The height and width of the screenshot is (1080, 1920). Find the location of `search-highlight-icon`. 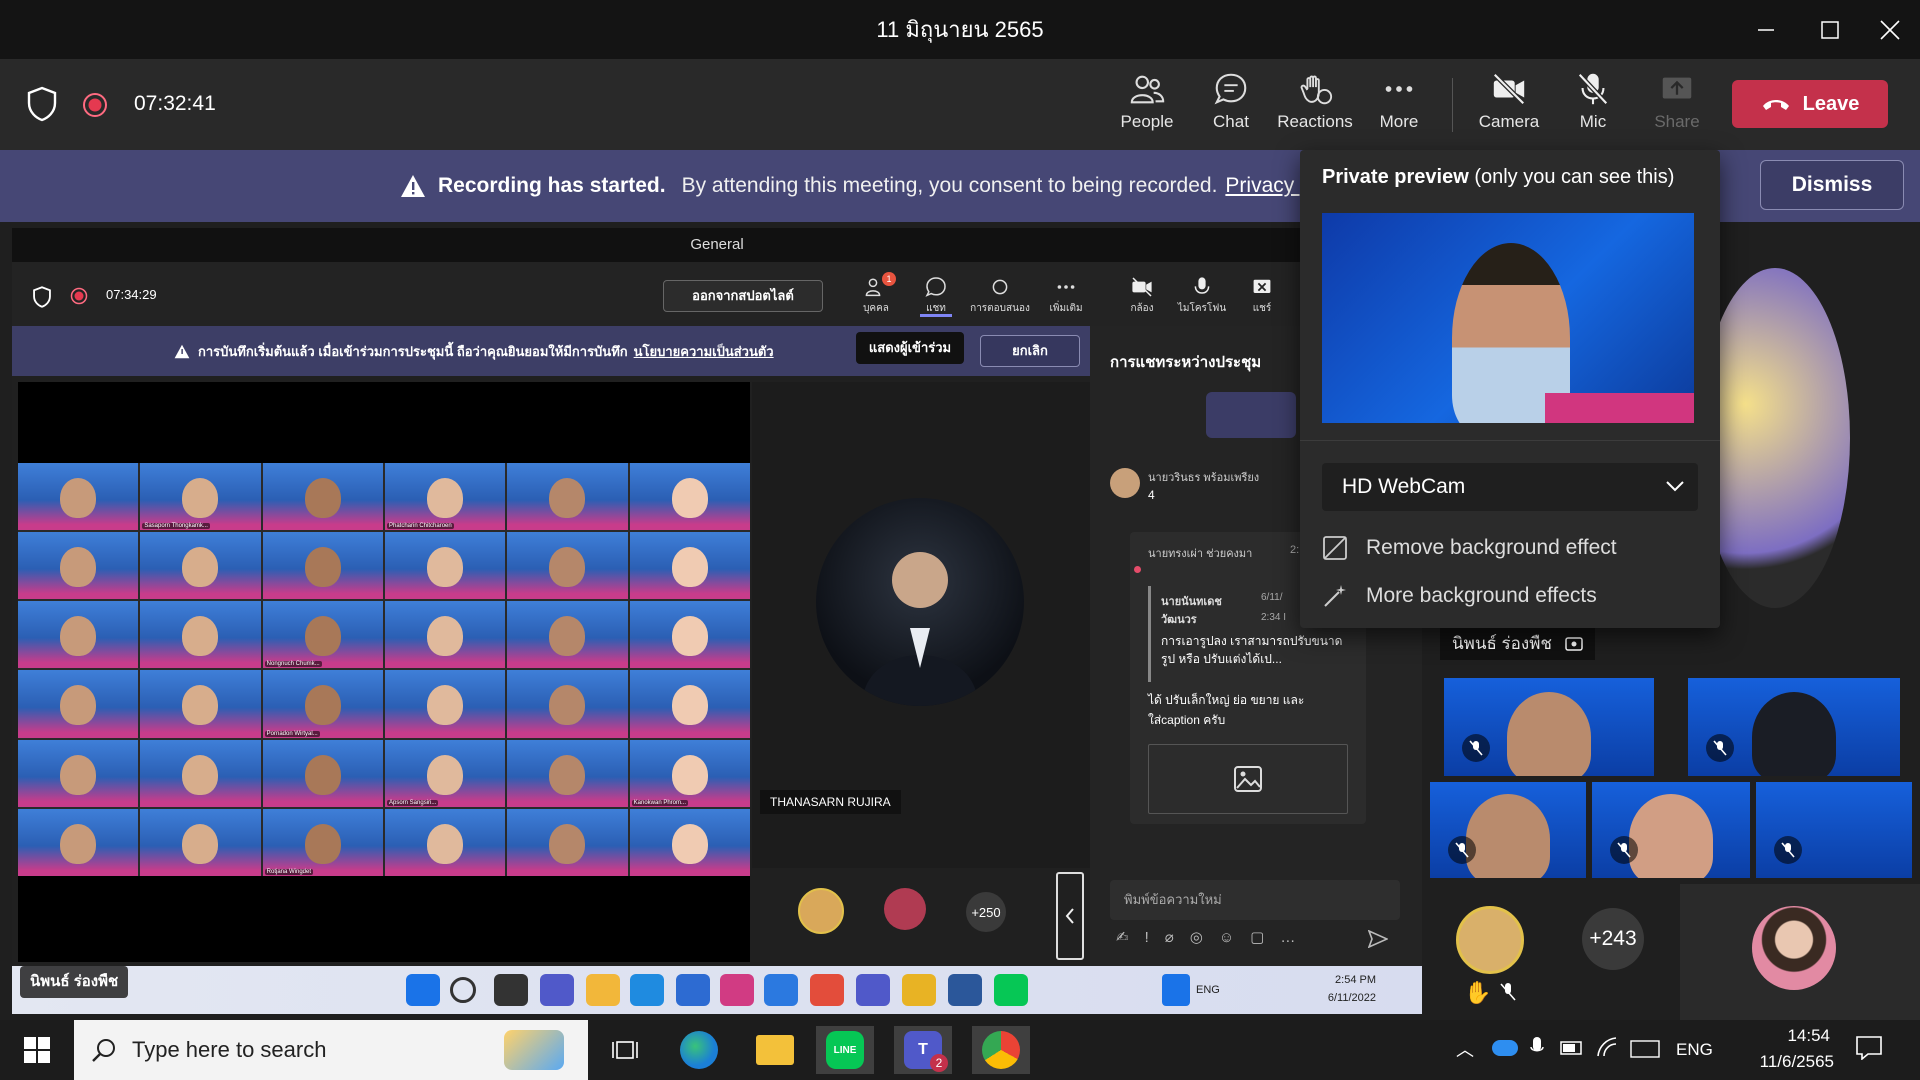

search-highlight-icon is located at coordinates (534, 1050).